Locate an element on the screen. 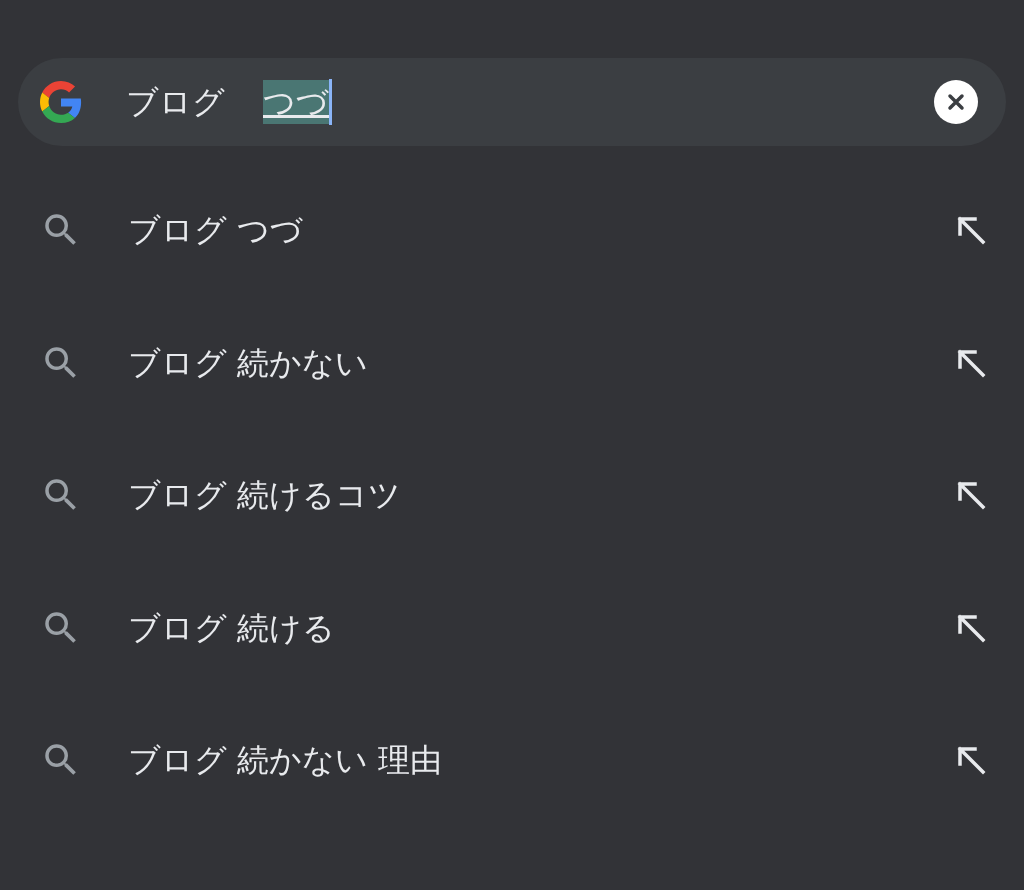 The width and height of the screenshot is (1024, 890). suggestion-item: ブログ 続かない is located at coordinates (512, 362).